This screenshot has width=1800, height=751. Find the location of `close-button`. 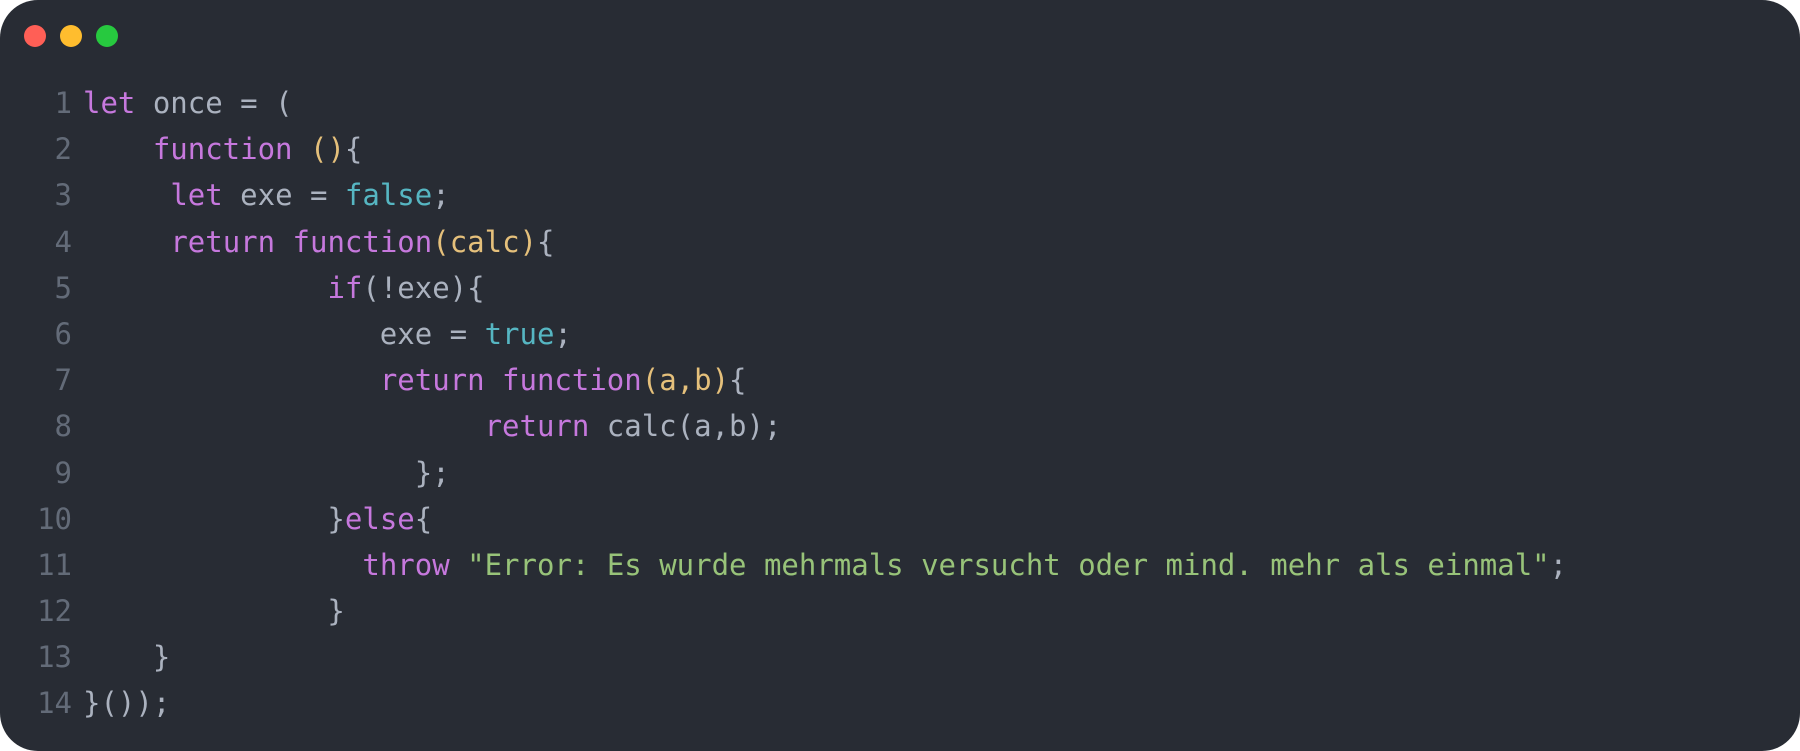

close-button is located at coordinates (35, 36).